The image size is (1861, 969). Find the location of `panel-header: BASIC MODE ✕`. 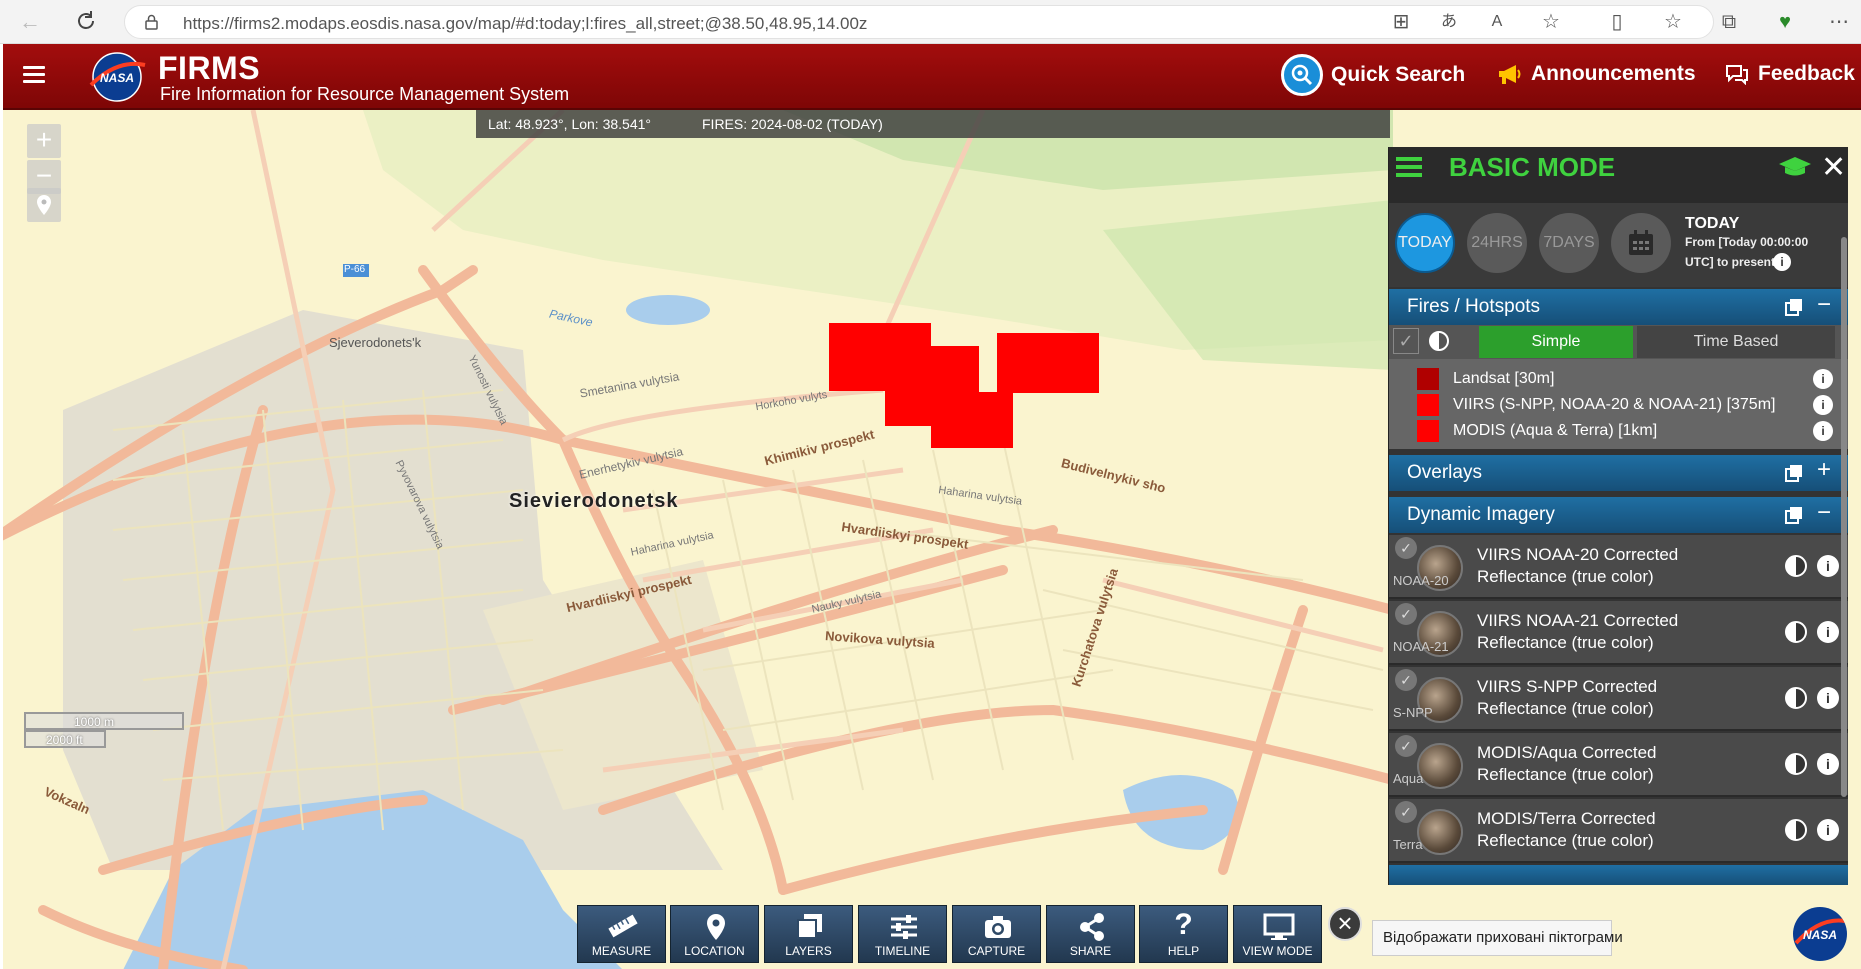

panel-header: BASIC MODE ✕ is located at coordinates (1618, 175).